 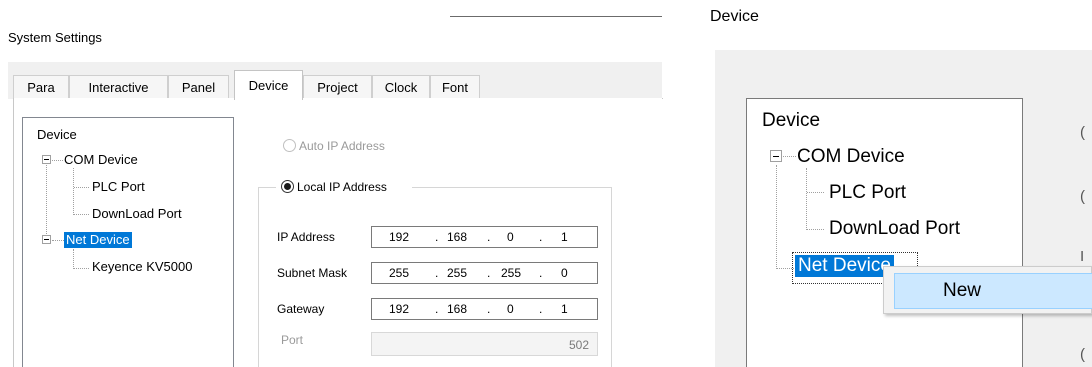 I want to click on subnet-mask-field: 255 . 255 . 255 . 0, so click(x=484, y=273).